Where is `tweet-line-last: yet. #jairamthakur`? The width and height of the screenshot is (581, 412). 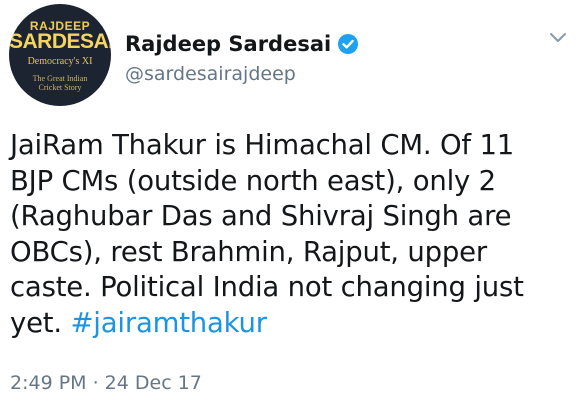 tweet-line-last: yet. #jairamthakur is located at coordinates (292, 324).